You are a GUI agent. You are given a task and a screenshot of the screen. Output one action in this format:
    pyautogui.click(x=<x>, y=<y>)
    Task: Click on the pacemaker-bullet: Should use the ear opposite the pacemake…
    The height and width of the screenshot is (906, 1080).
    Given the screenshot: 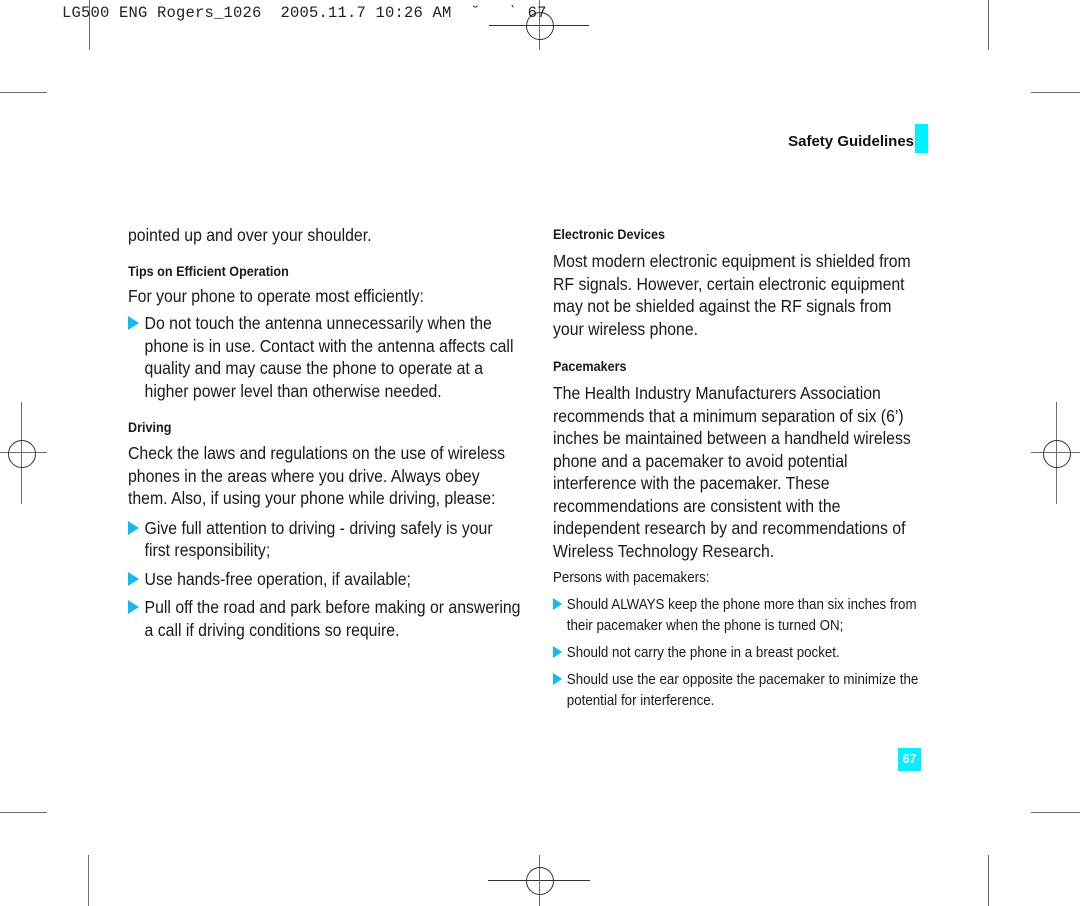 What is the action you would take?
    pyautogui.click(x=739, y=691)
    